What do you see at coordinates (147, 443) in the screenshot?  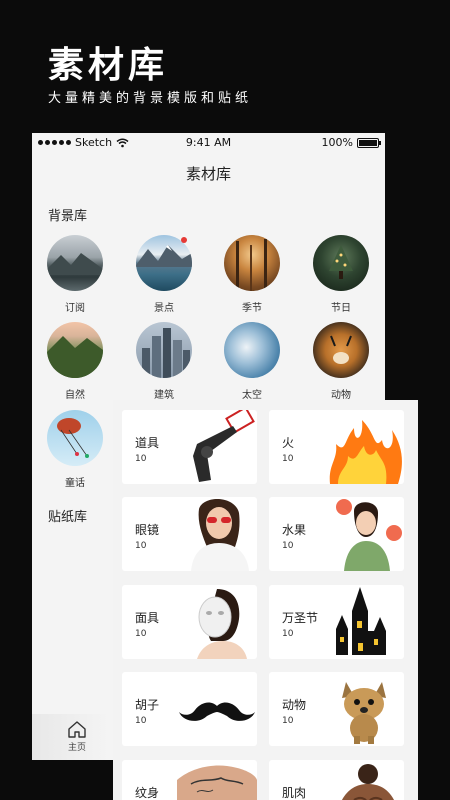 I see `sticker-name: 道具` at bounding box center [147, 443].